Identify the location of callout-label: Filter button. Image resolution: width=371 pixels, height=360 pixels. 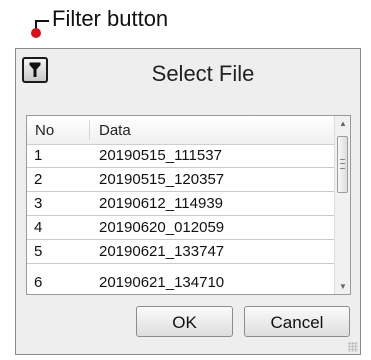
(110, 18).